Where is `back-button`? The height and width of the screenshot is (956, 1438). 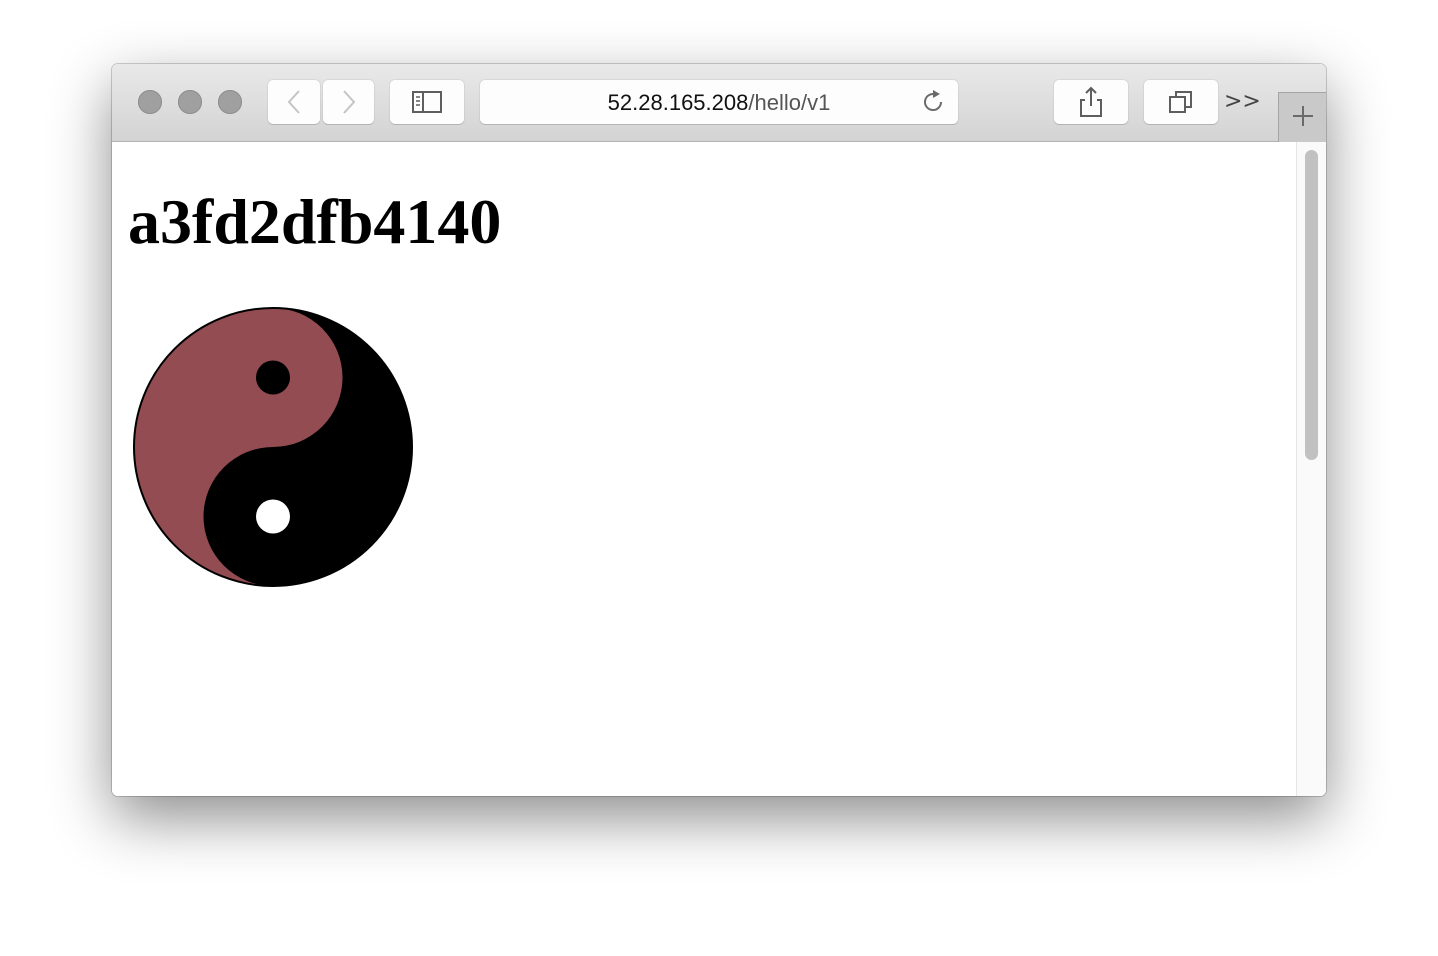
back-button is located at coordinates (294, 102).